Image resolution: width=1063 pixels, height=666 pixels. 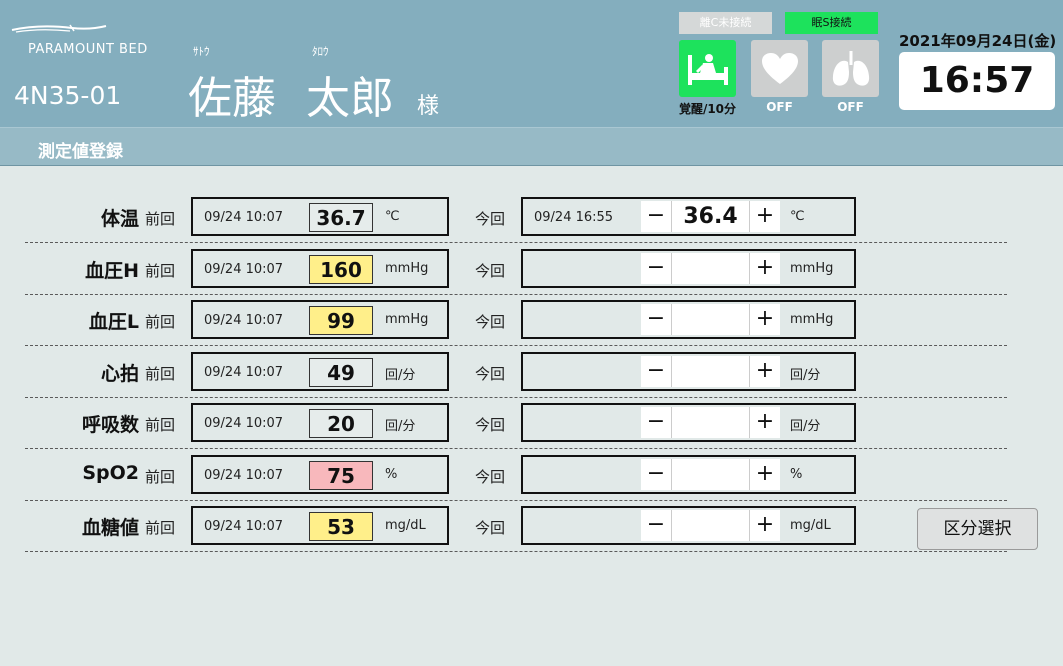 What do you see at coordinates (341, 217) in the screenshot?
I see `previous-value: 36.7` at bounding box center [341, 217].